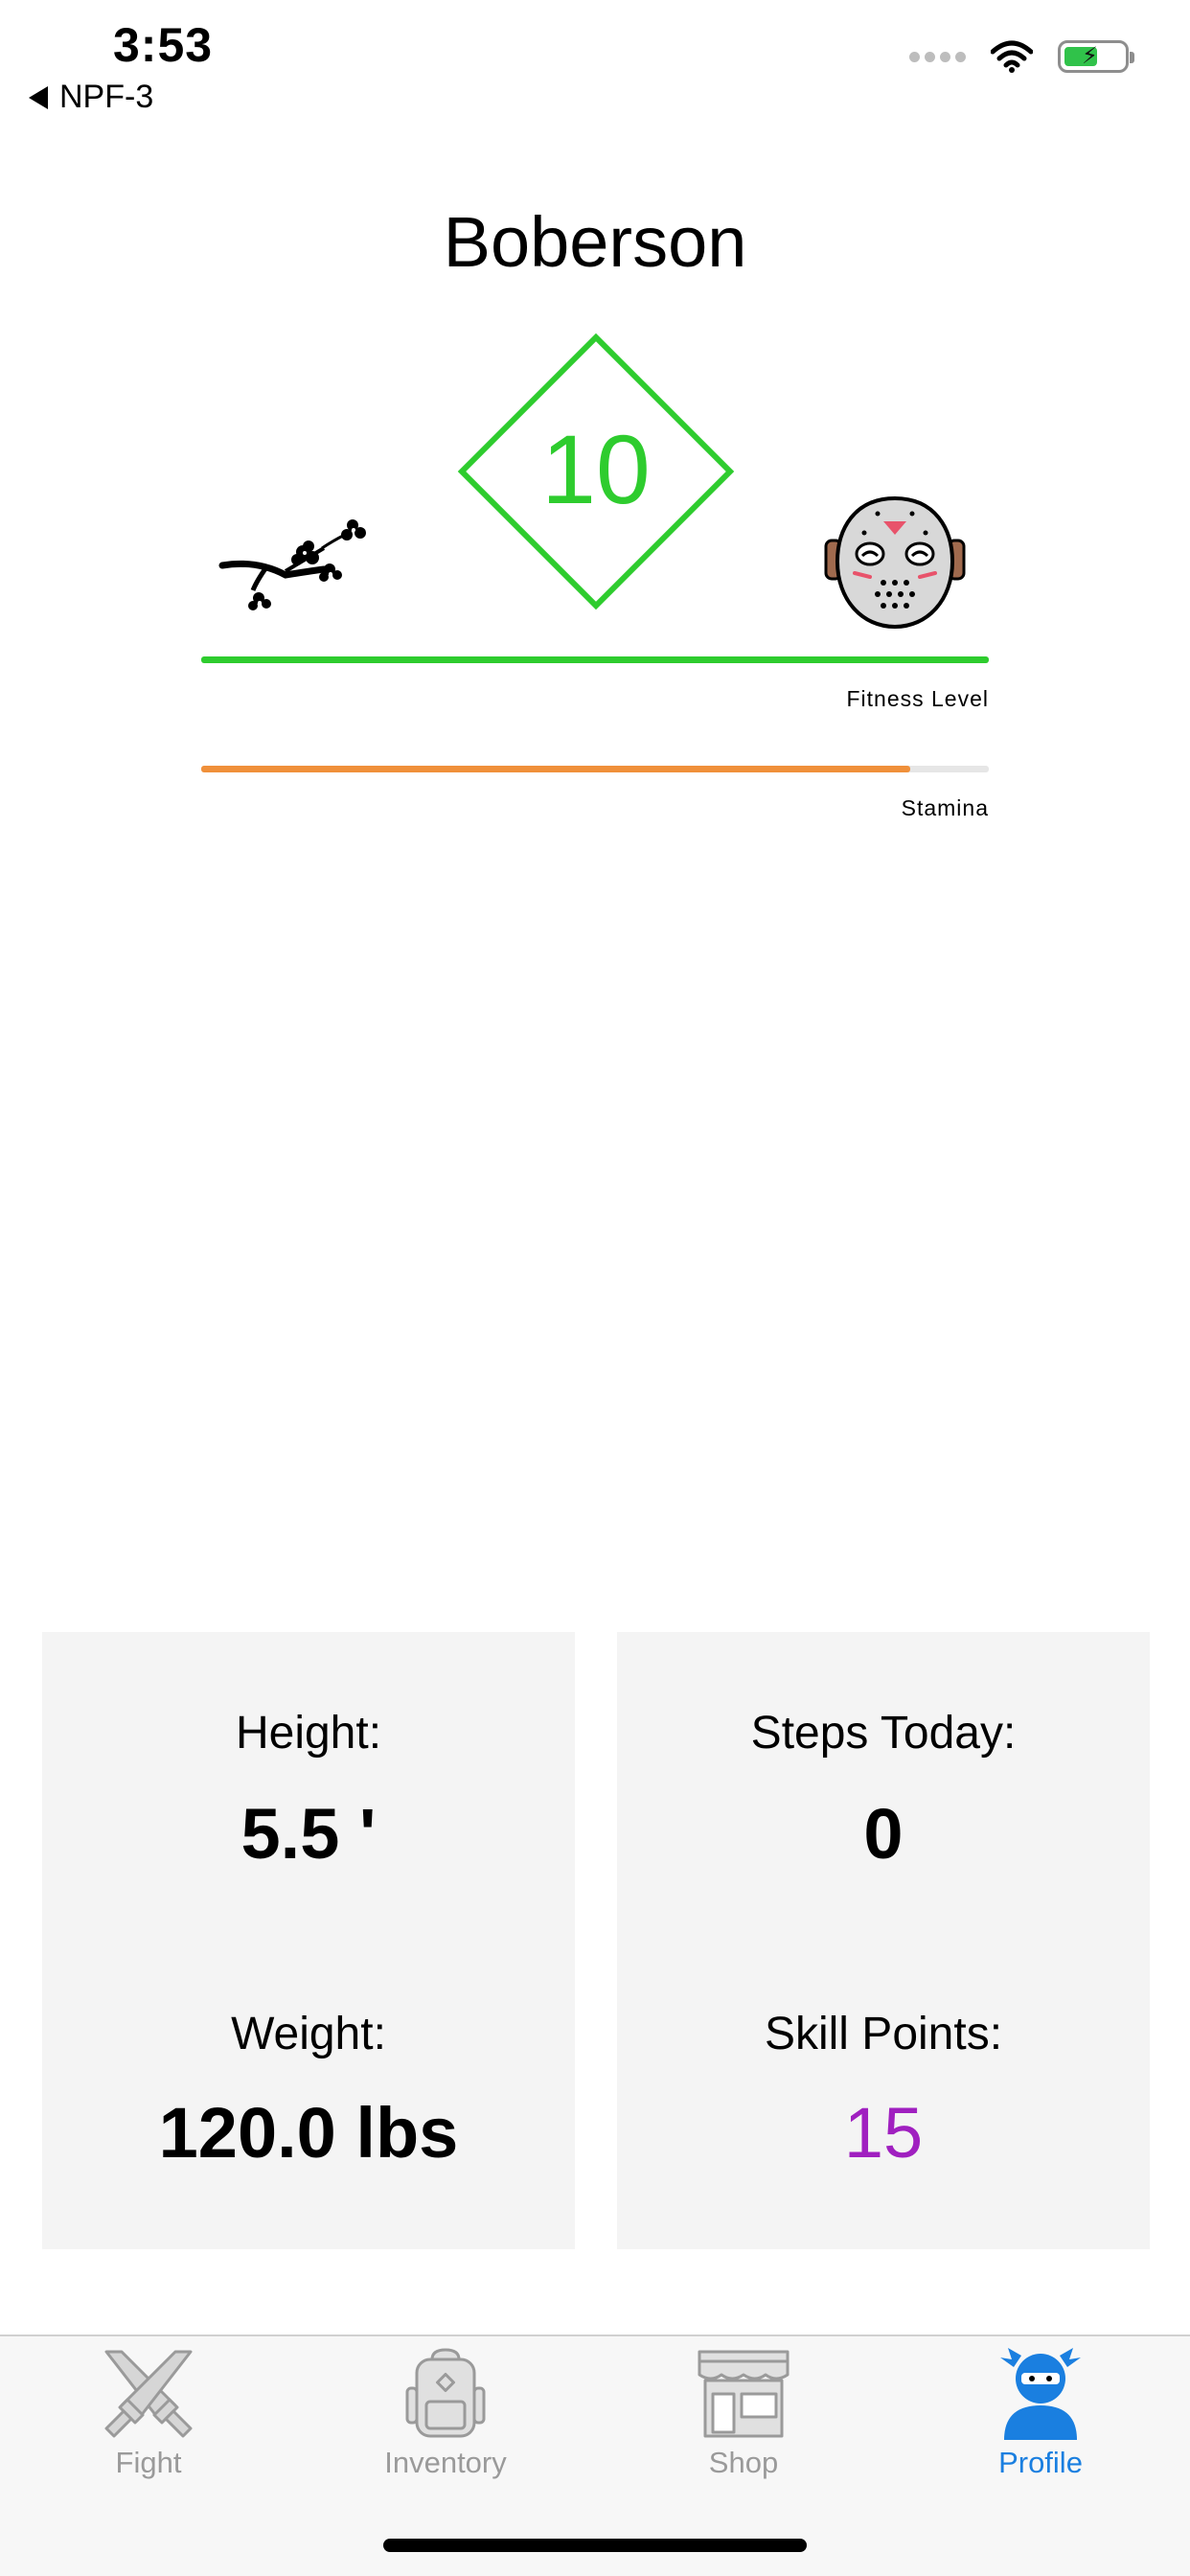 The height and width of the screenshot is (2576, 1190). Describe the element at coordinates (884, 2034) in the screenshot. I see `skill-points-label: Skill Points:` at that location.